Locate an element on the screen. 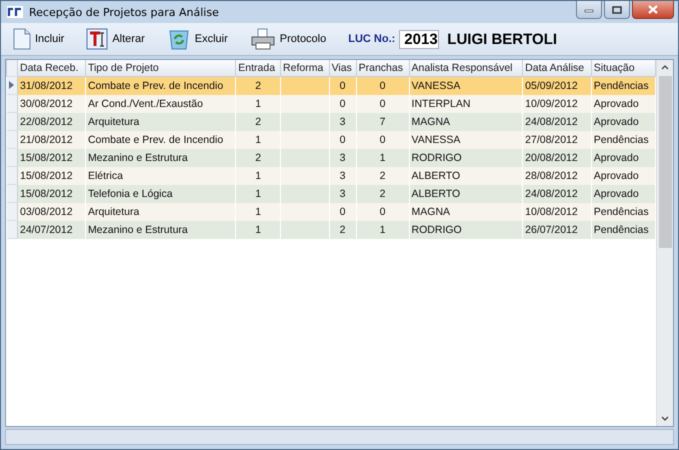 The height and width of the screenshot is (450, 679). luc-field: 2013 is located at coordinates (419, 39).